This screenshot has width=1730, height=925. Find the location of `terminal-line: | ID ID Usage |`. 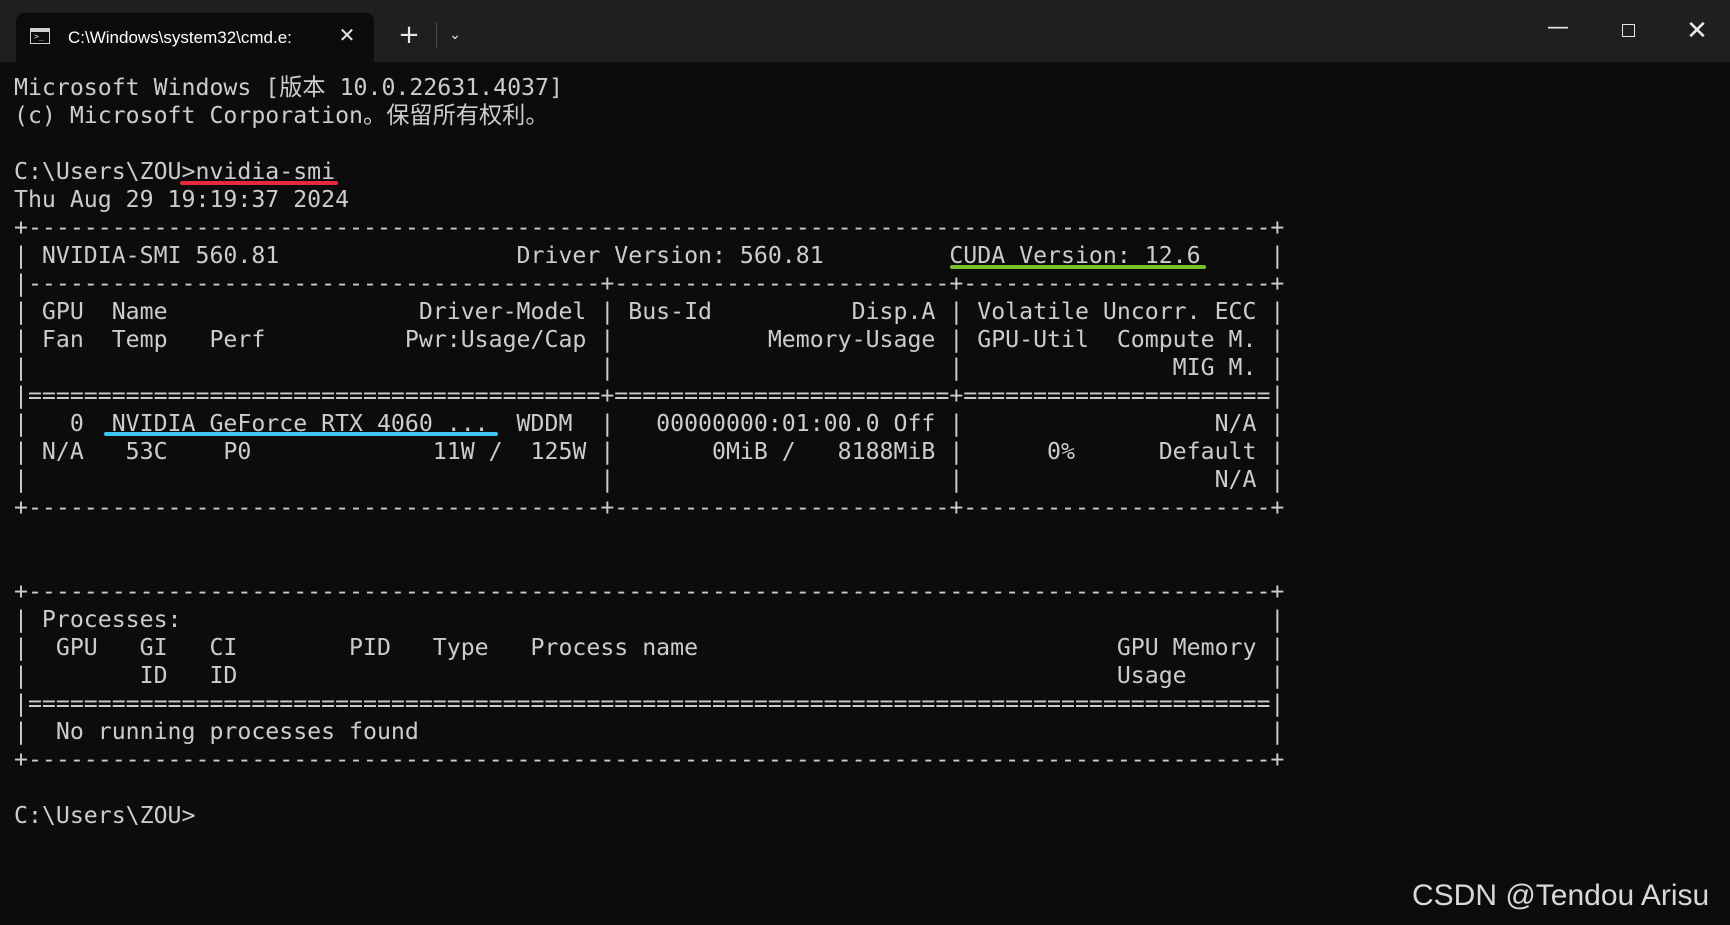

terminal-line: | ID ID Usage | is located at coordinates (649, 675).